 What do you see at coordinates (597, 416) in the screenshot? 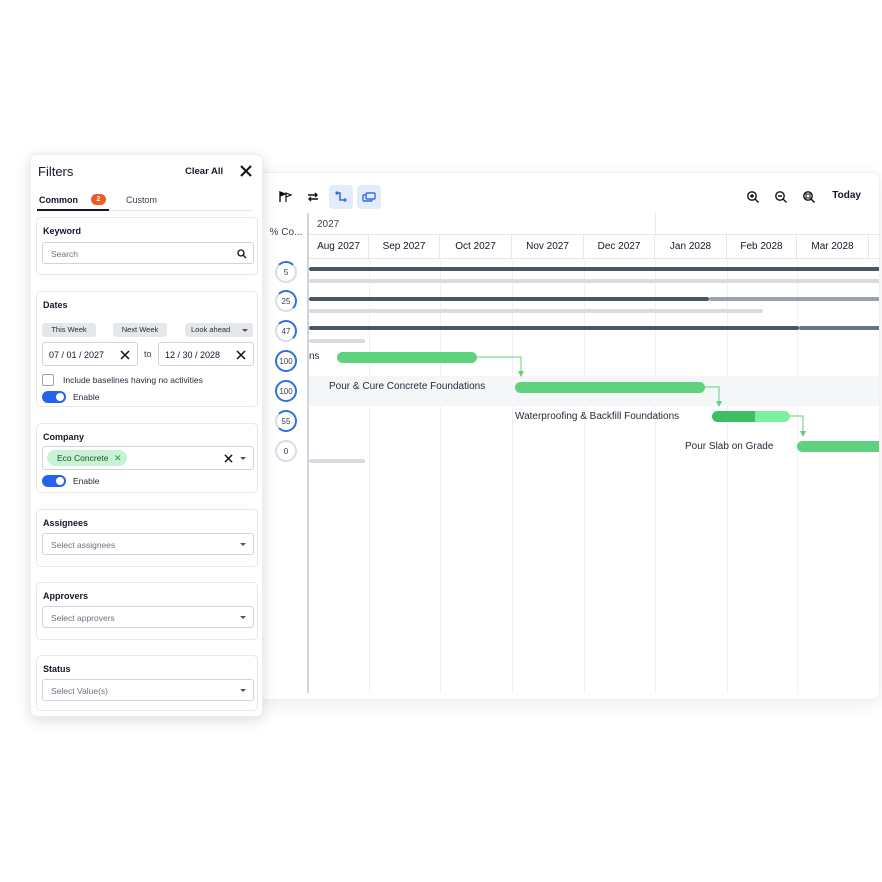
I see `task-label: Waterproofing & Backfill Foundations` at bounding box center [597, 416].